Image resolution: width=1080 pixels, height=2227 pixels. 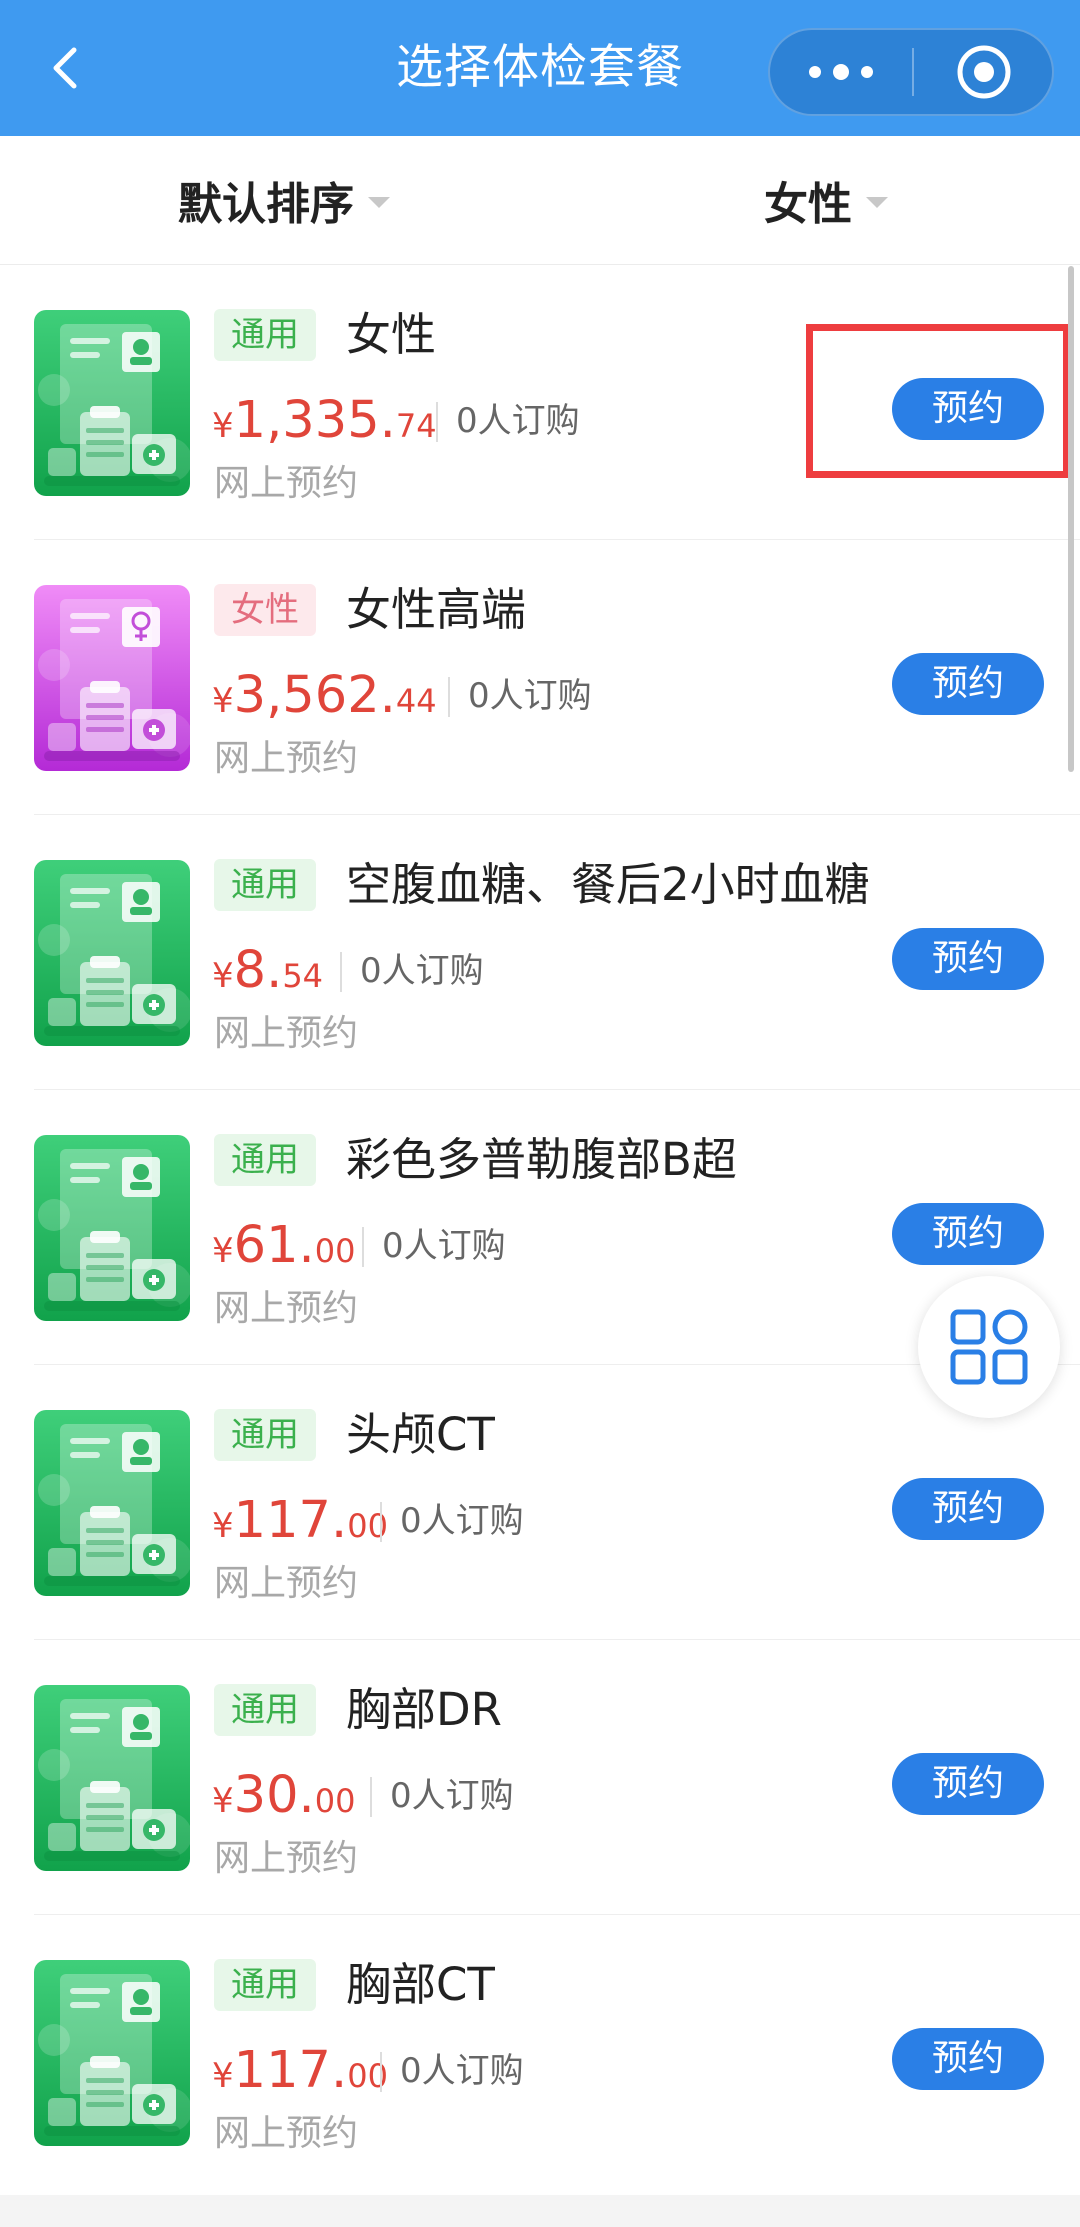 I want to click on scrollbar, so click(x=1071, y=519).